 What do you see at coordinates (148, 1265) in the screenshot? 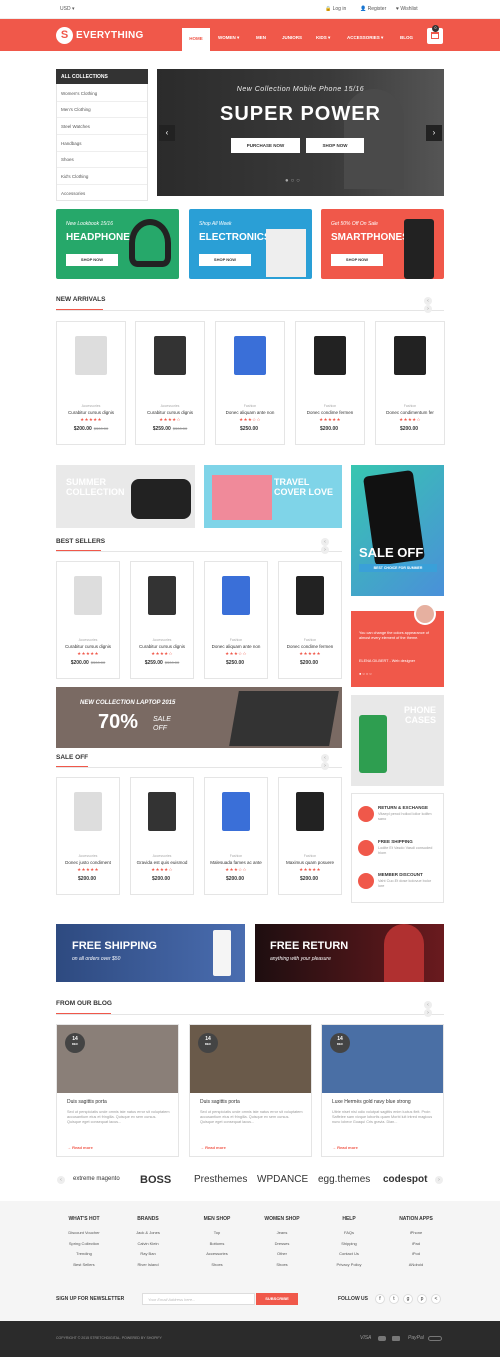
I see `footer-link: River Island` at bounding box center [148, 1265].